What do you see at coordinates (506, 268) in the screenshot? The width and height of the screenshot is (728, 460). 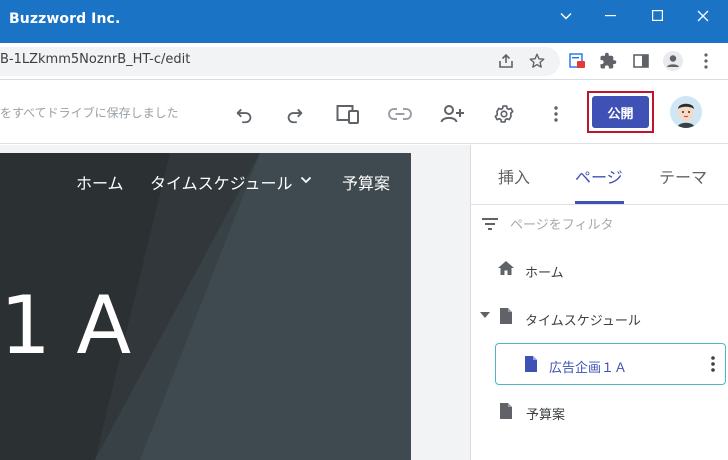 I see `home-icon` at bounding box center [506, 268].